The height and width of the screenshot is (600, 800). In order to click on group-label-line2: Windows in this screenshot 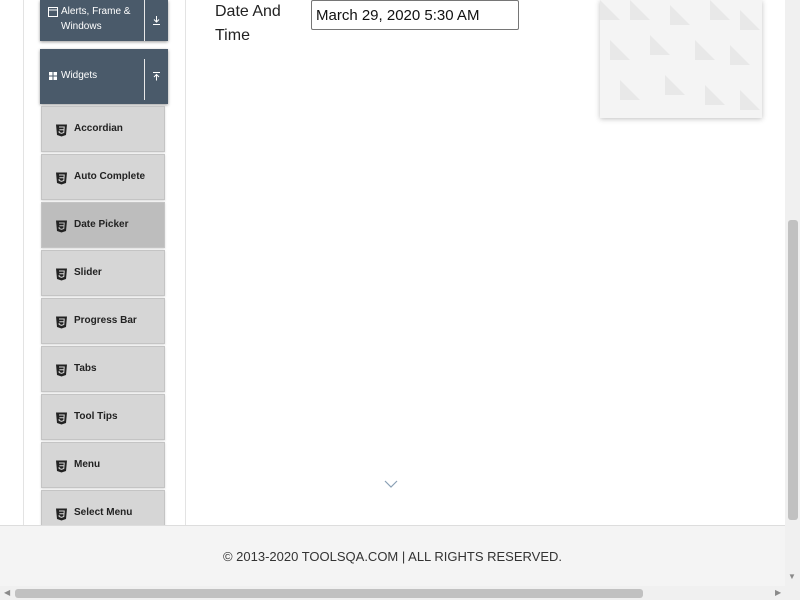, I will do `click(81, 26)`.